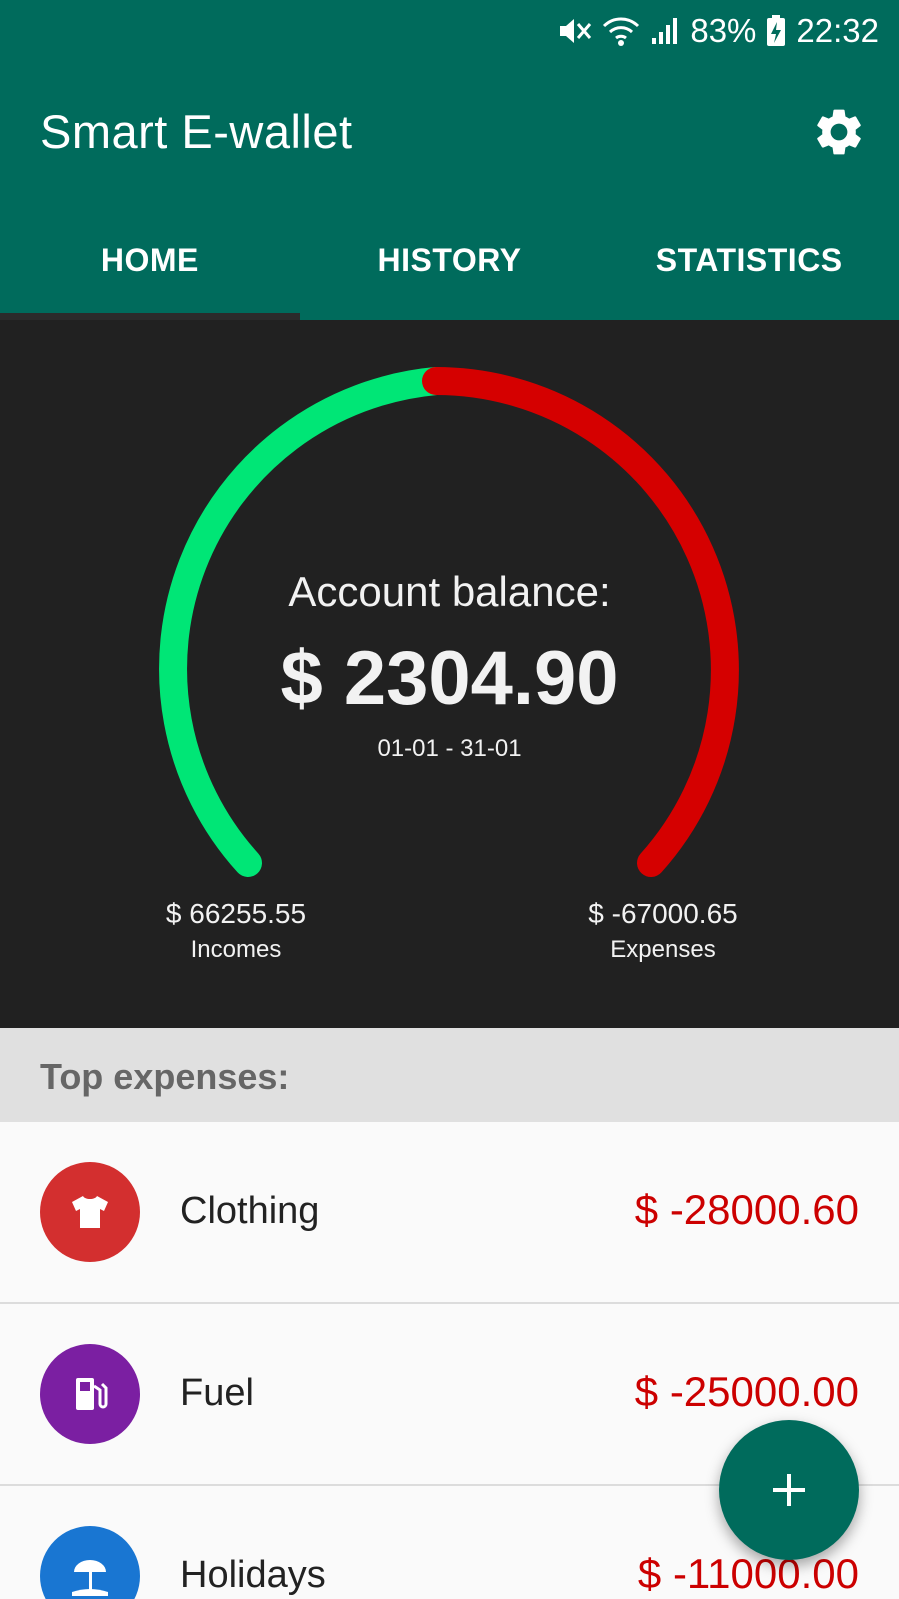  What do you see at coordinates (580, 622) in the screenshot?
I see `expense-arc` at bounding box center [580, 622].